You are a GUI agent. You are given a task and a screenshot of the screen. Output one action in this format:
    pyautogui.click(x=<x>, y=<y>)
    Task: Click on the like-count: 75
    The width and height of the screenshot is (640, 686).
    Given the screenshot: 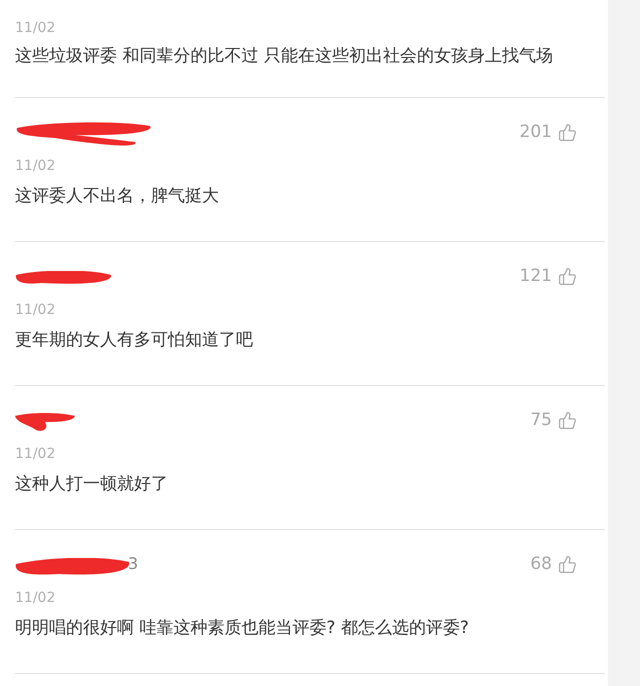 What is the action you would take?
    pyautogui.click(x=541, y=420)
    